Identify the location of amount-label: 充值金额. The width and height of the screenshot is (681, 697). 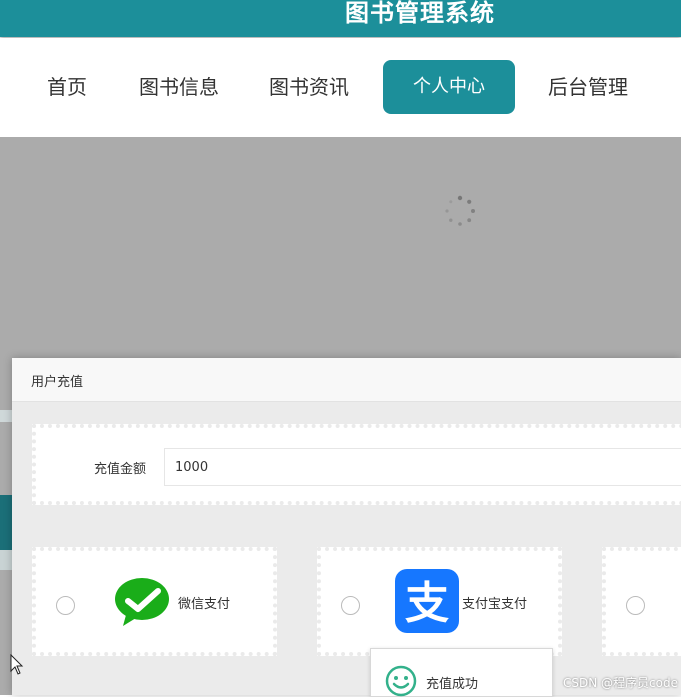
(120, 469).